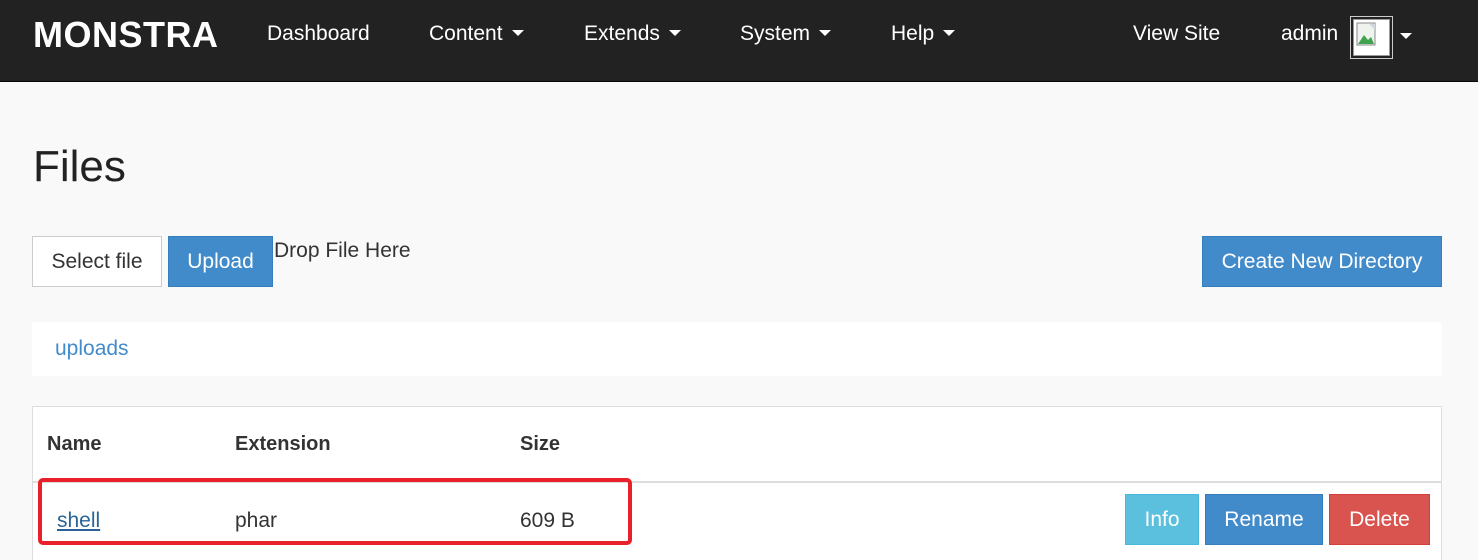  I want to click on broken-image-icon, so click(1371, 37).